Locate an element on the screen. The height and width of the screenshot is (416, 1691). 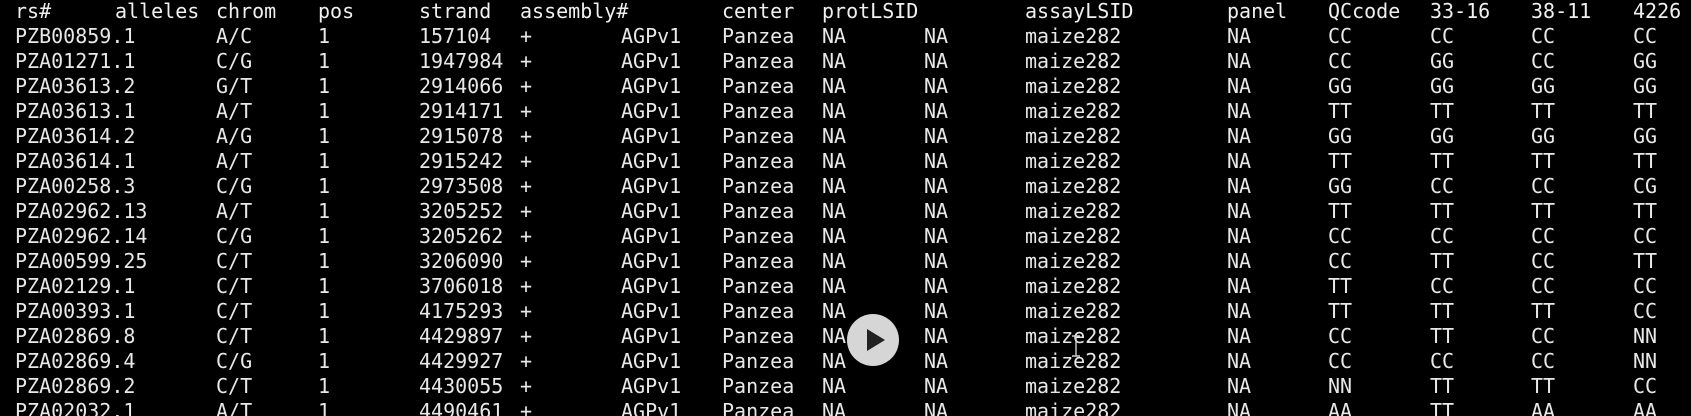
cell-col-38-11: GG is located at coordinates (1543, 86).